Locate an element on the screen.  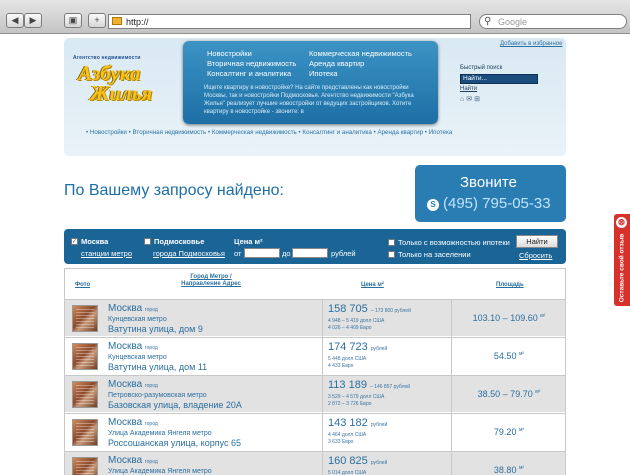
sitemap-icon: ⊞ is located at coordinates (478, 99).